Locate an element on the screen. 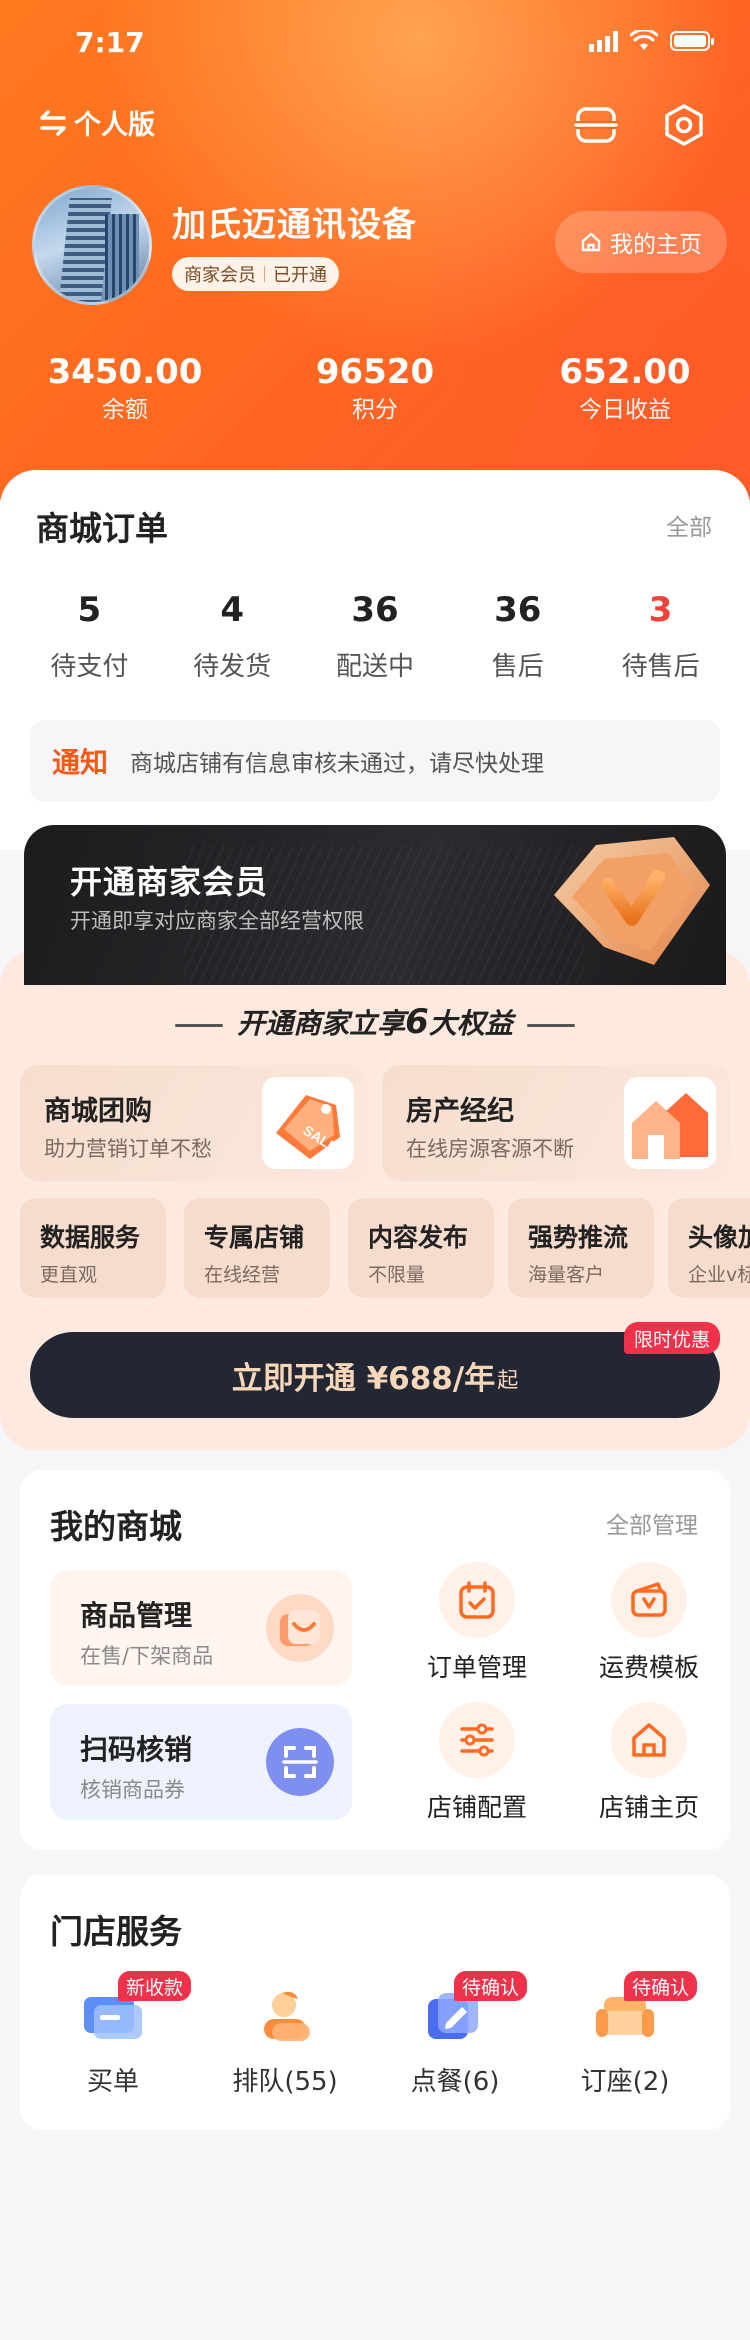 This screenshot has width=750, height=2340. service-label: 排队(55) is located at coordinates (285, 2082).